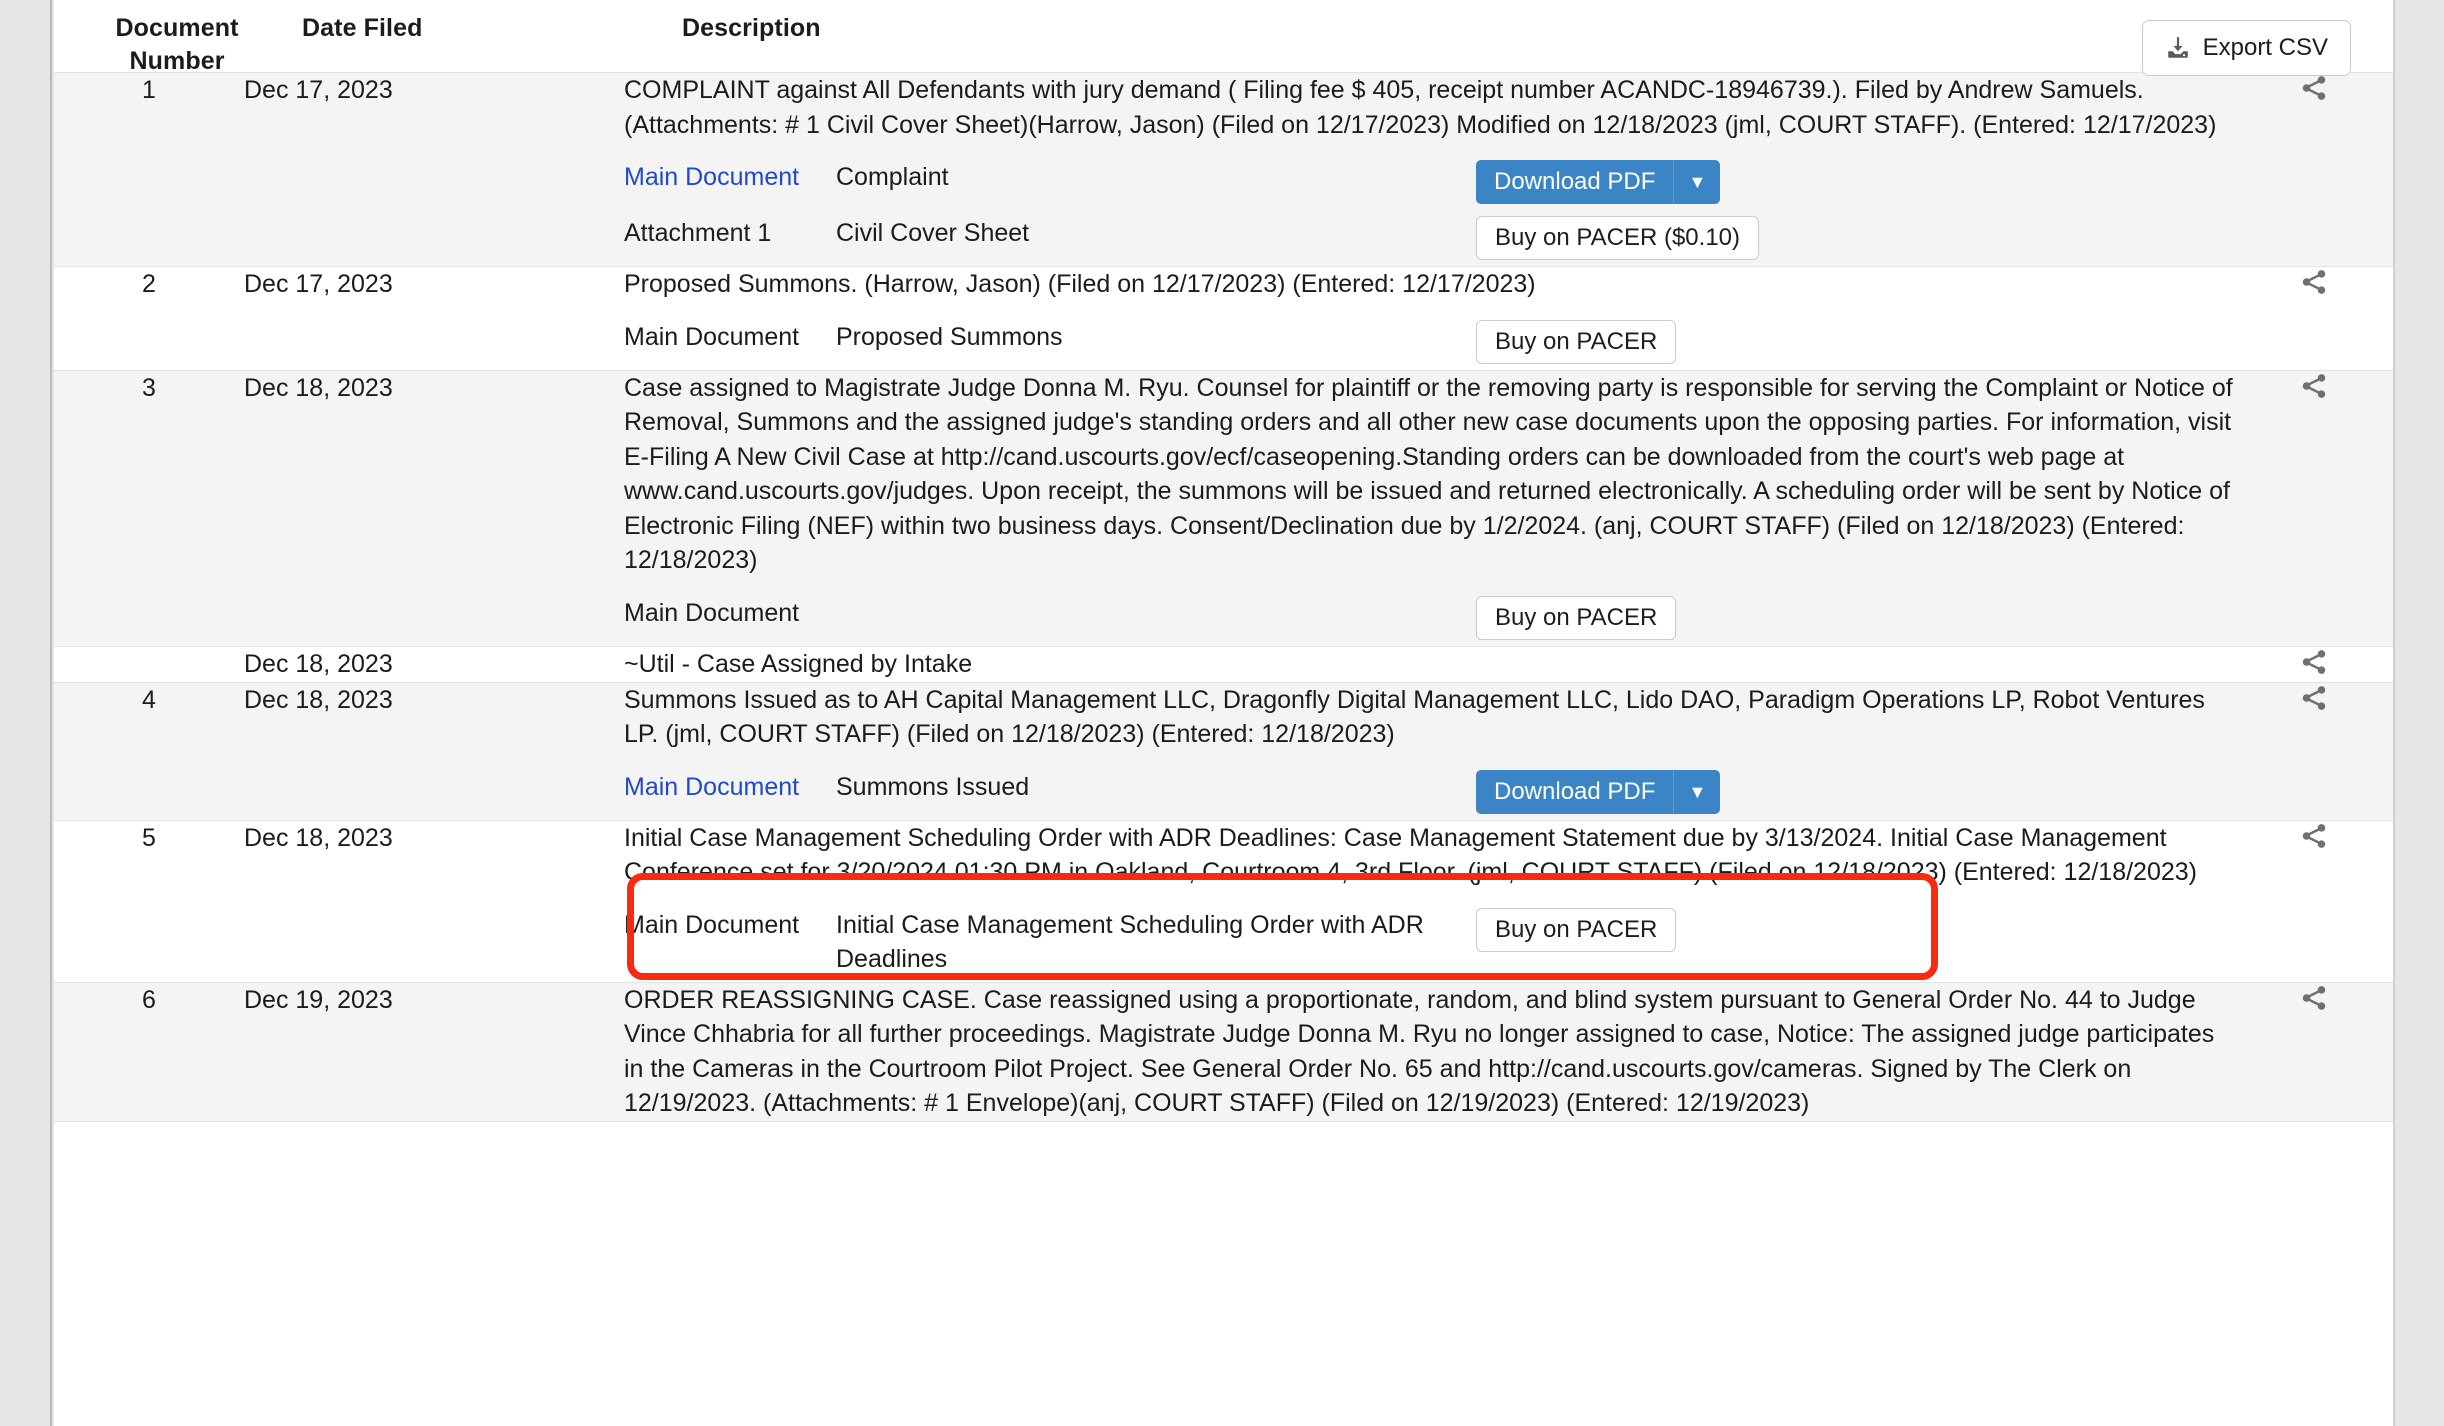 Image resolution: width=2444 pixels, height=1426 pixels. Describe the element at coordinates (149, 508) in the screenshot. I see `cell-document-number: 3` at that location.